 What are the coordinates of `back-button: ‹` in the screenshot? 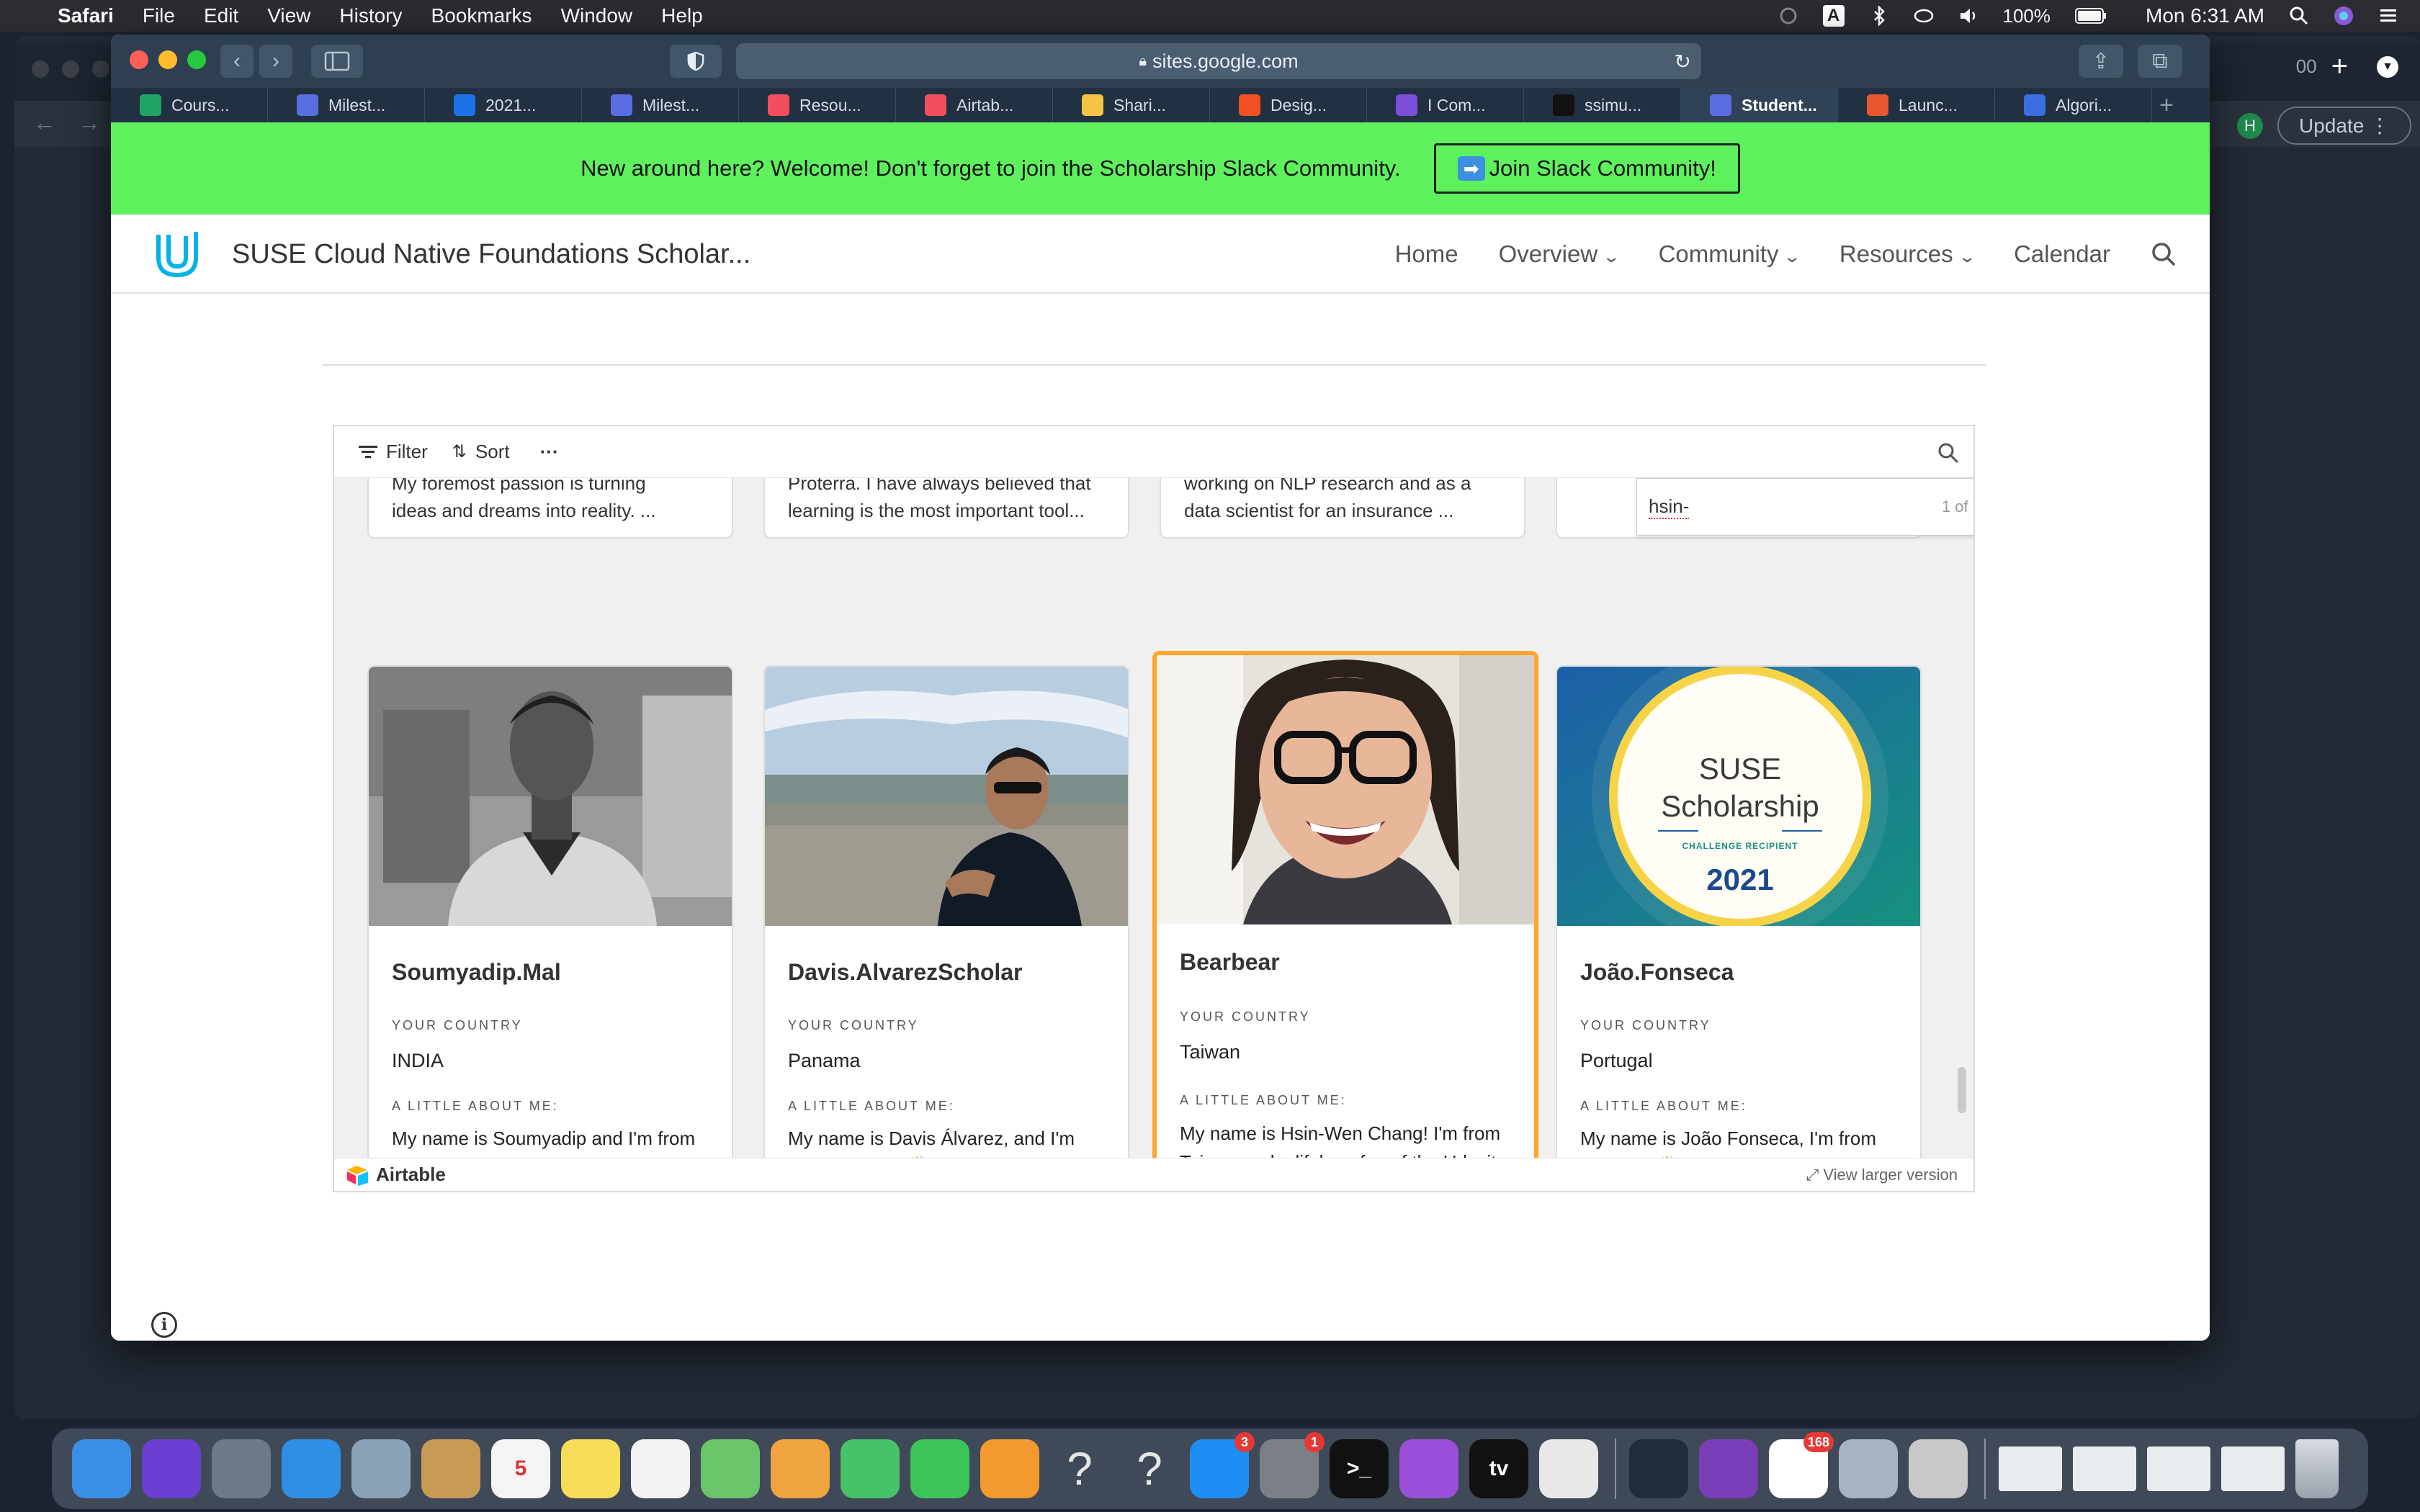 It's located at (237, 61).